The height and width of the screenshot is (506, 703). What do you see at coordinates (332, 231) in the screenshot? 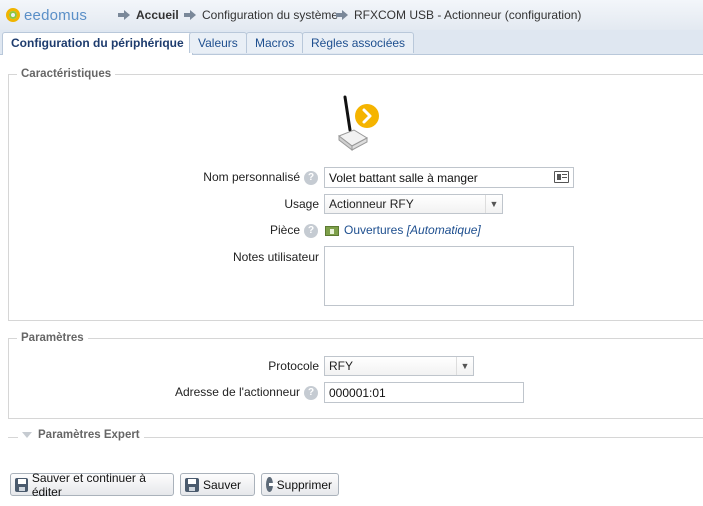
I see `room-icon` at bounding box center [332, 231].